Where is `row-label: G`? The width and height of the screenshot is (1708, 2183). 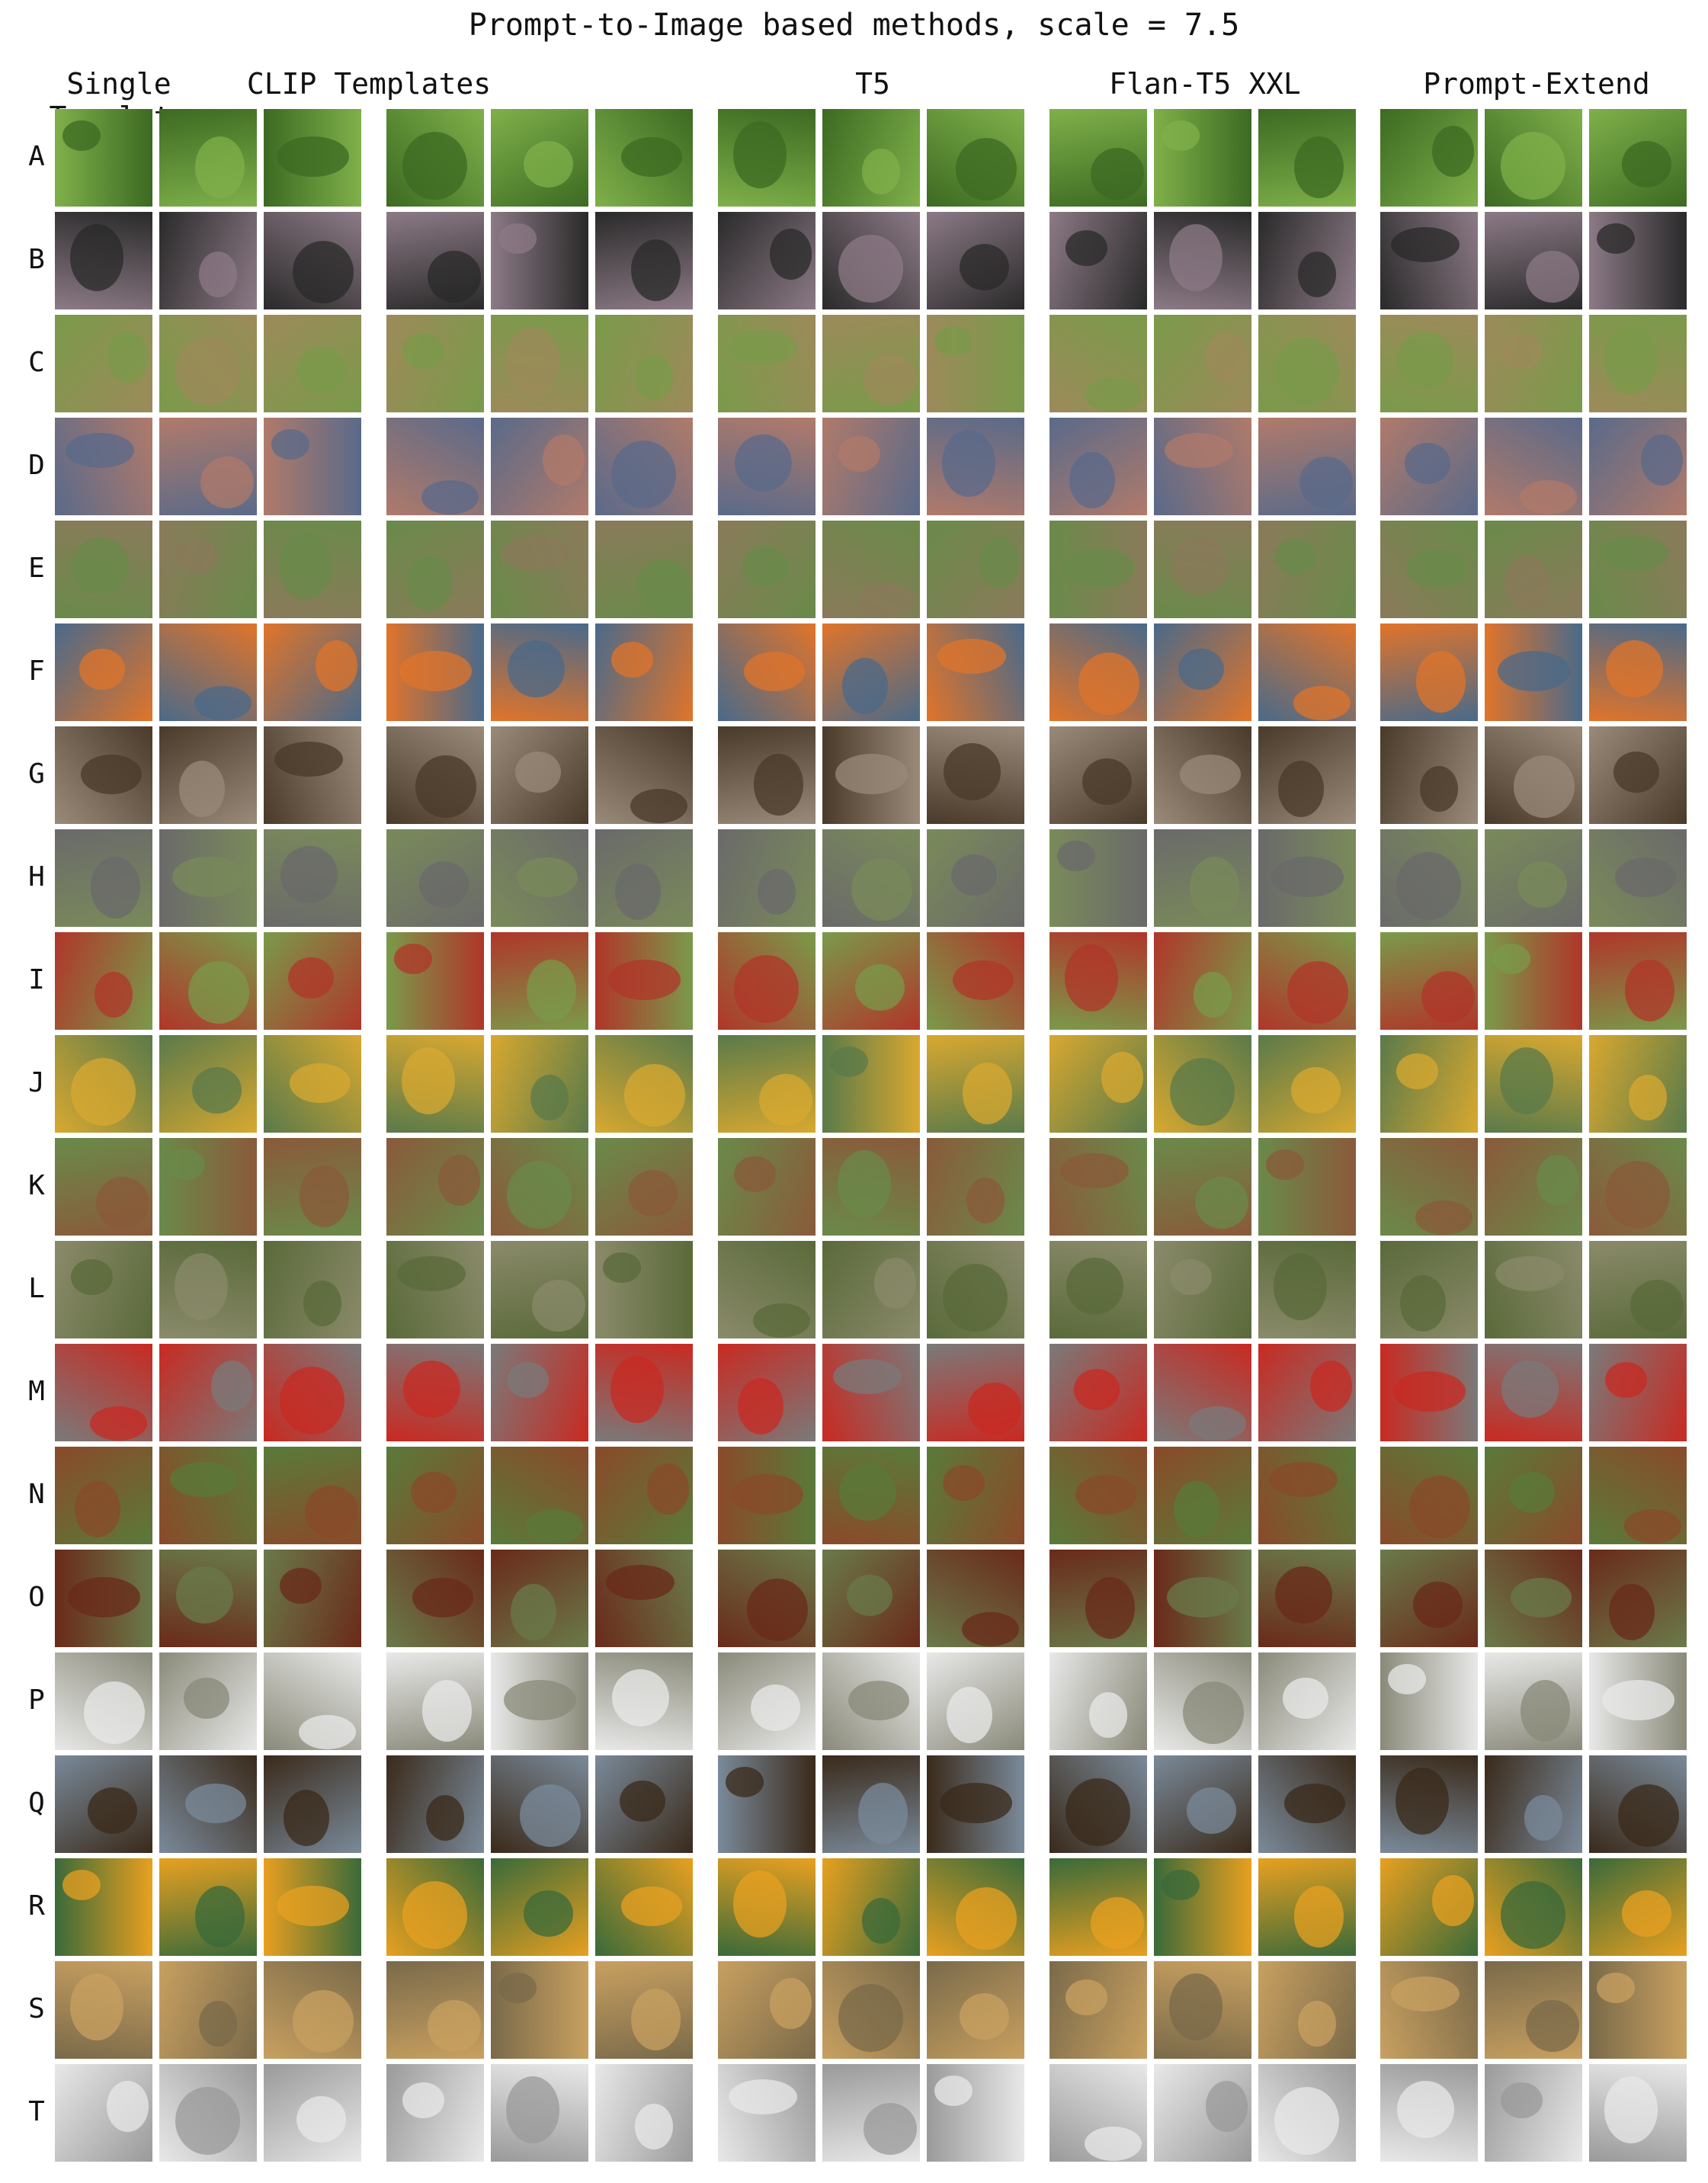 row-label: G is located at coordinates (36, 774).